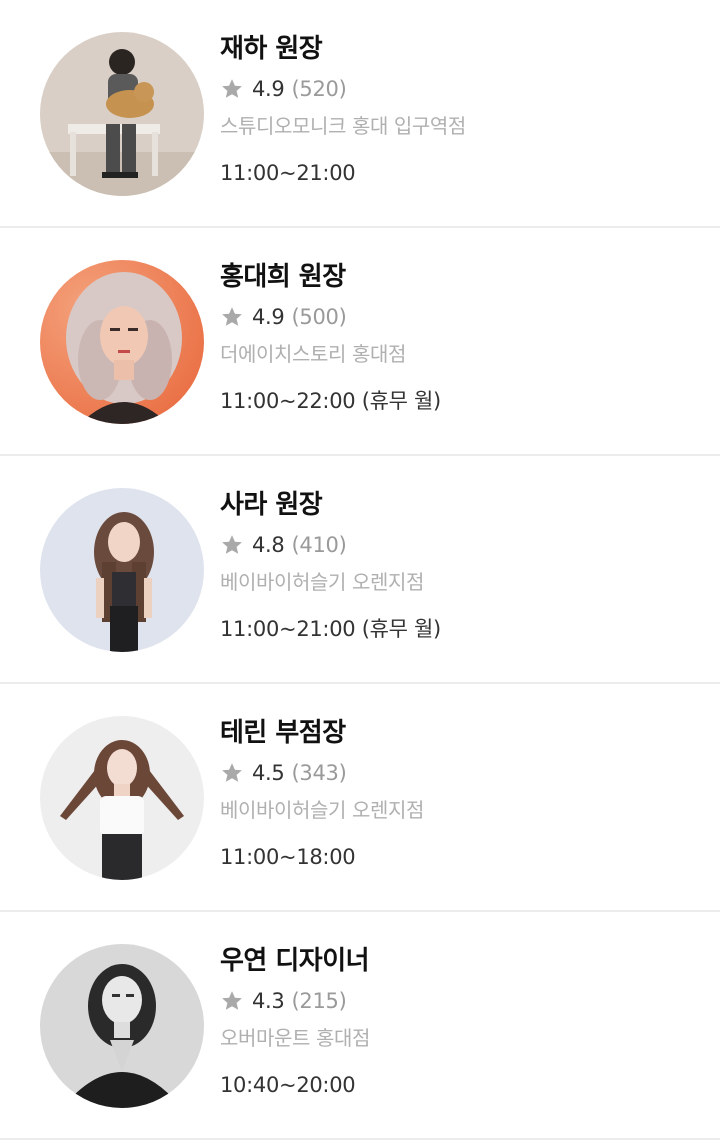 This screenshot has height=1142, width=720. What do you see at coordinates (319, 89) in the screenshot?
I see `review-count: (520)` at bounding box center [319, 89].